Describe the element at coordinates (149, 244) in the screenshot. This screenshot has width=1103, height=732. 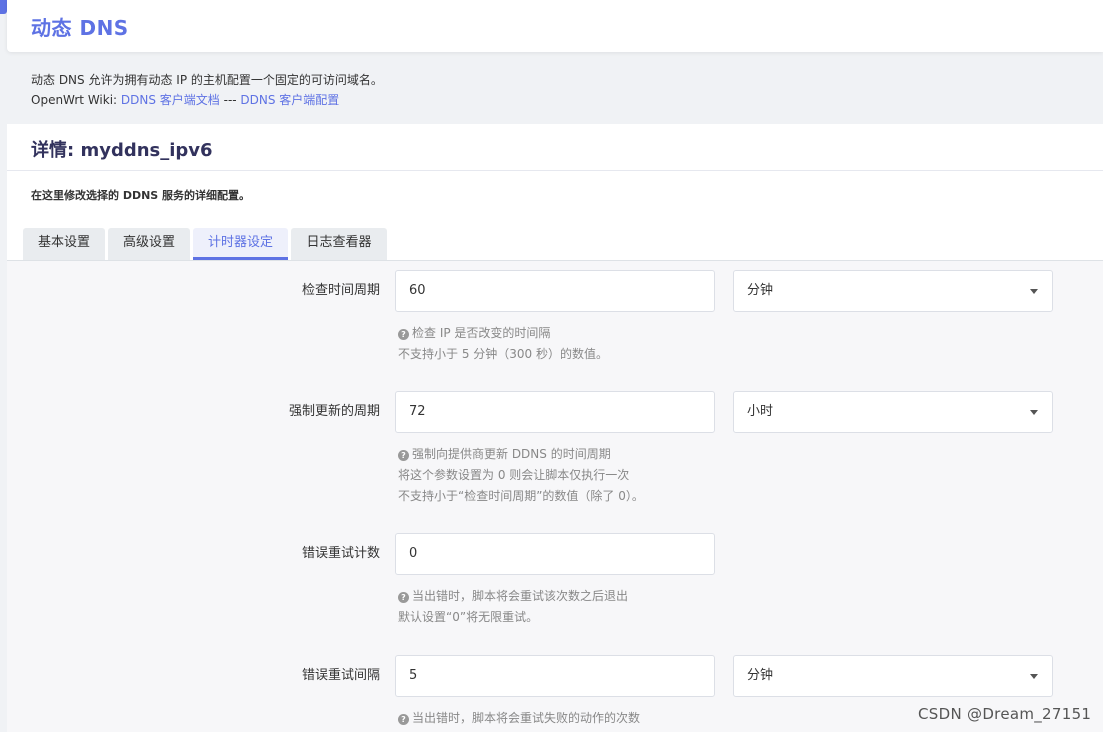
I see `tab-advanced-settings: 高级设置` at that location.